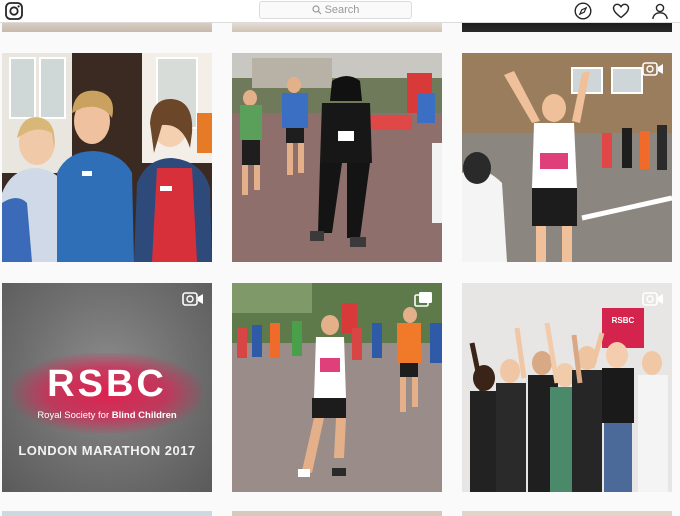 The image size is (680, 516). I want to click on rsbc-logo-text: RSBC, so click(107, 384).